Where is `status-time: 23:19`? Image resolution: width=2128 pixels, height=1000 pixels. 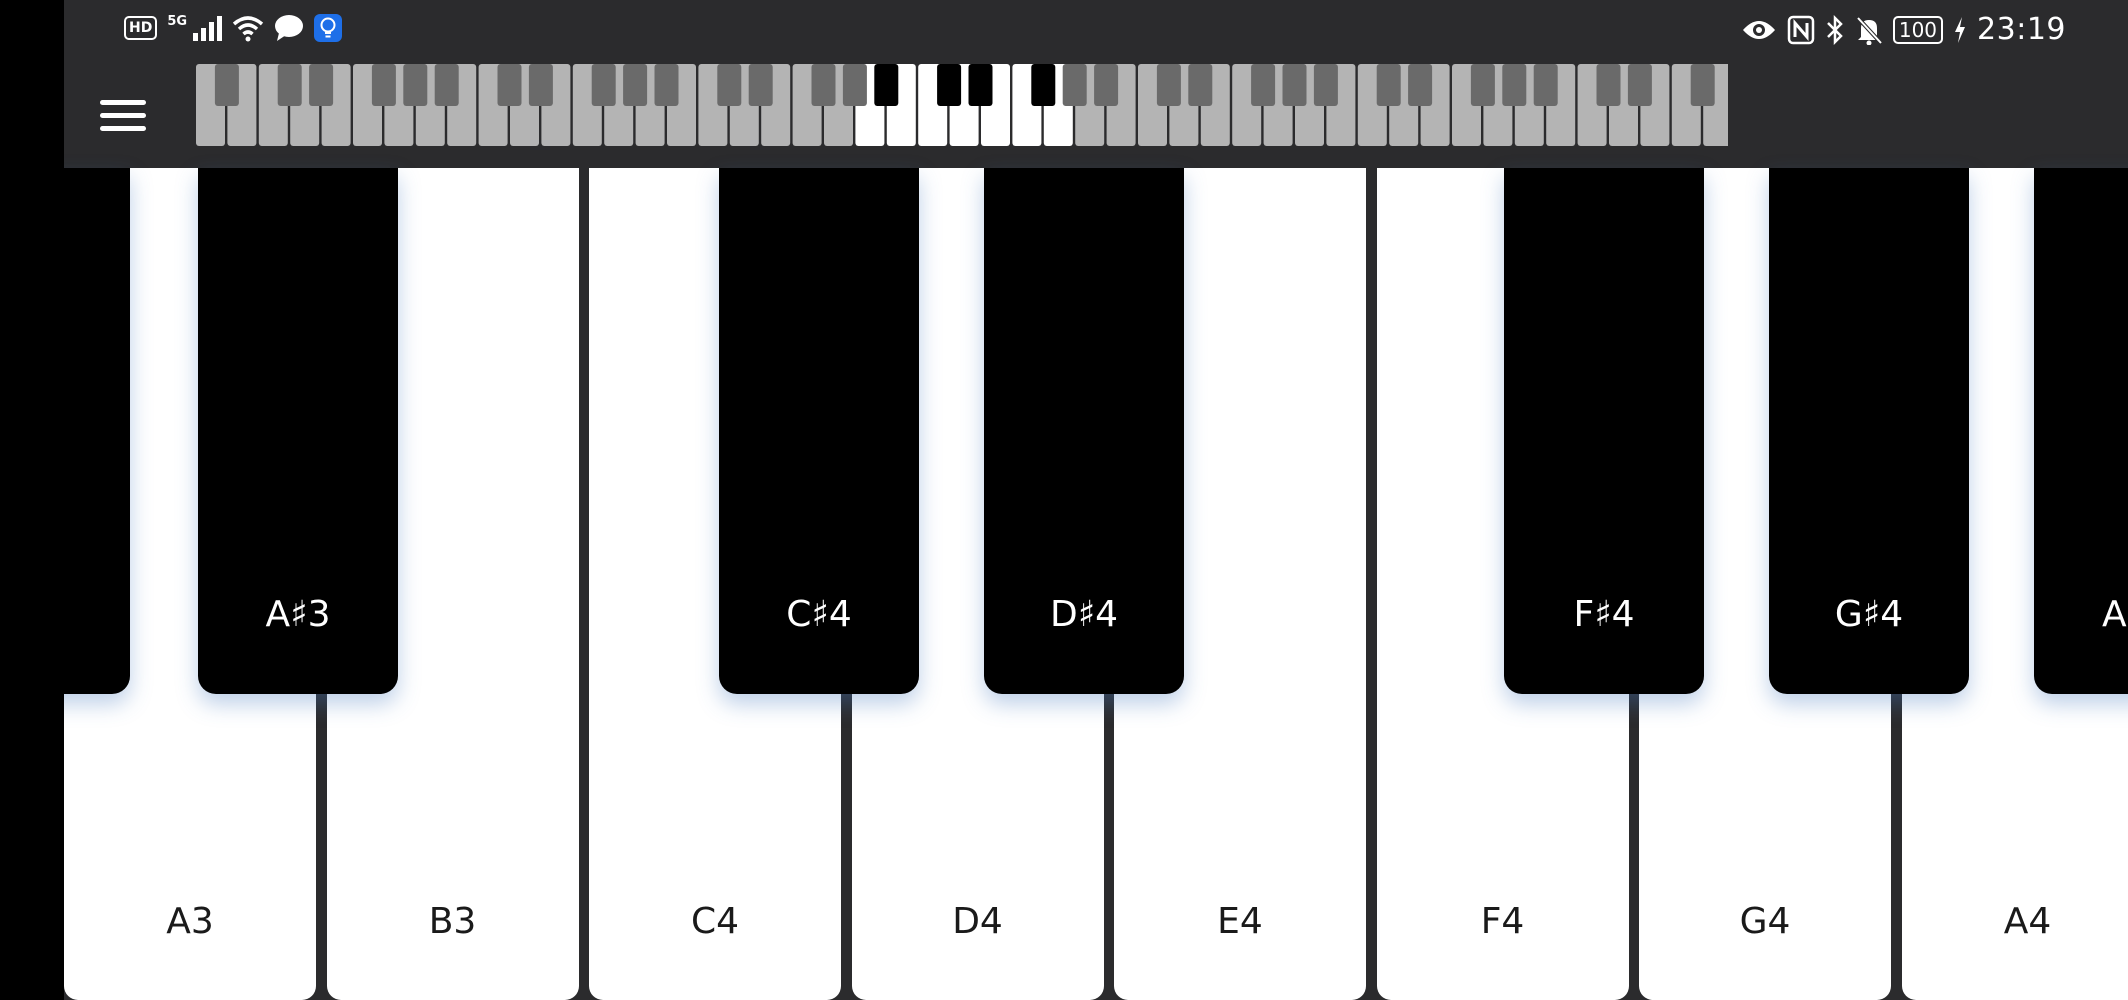
status-time: 23:19 is located at coordinates (2021, 29).